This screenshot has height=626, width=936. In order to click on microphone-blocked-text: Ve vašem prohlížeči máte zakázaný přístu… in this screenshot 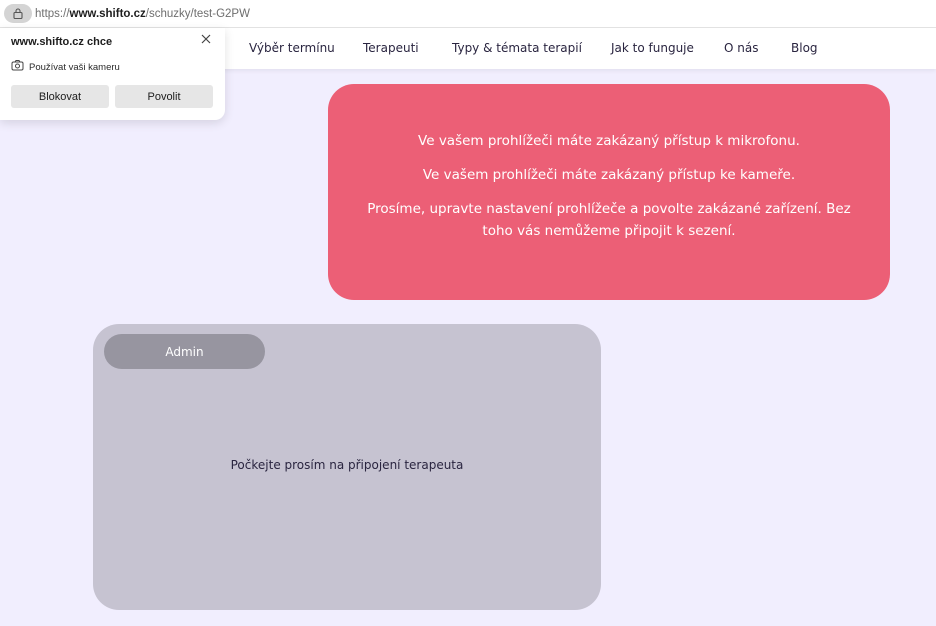, I will do `click(609, 141)`.